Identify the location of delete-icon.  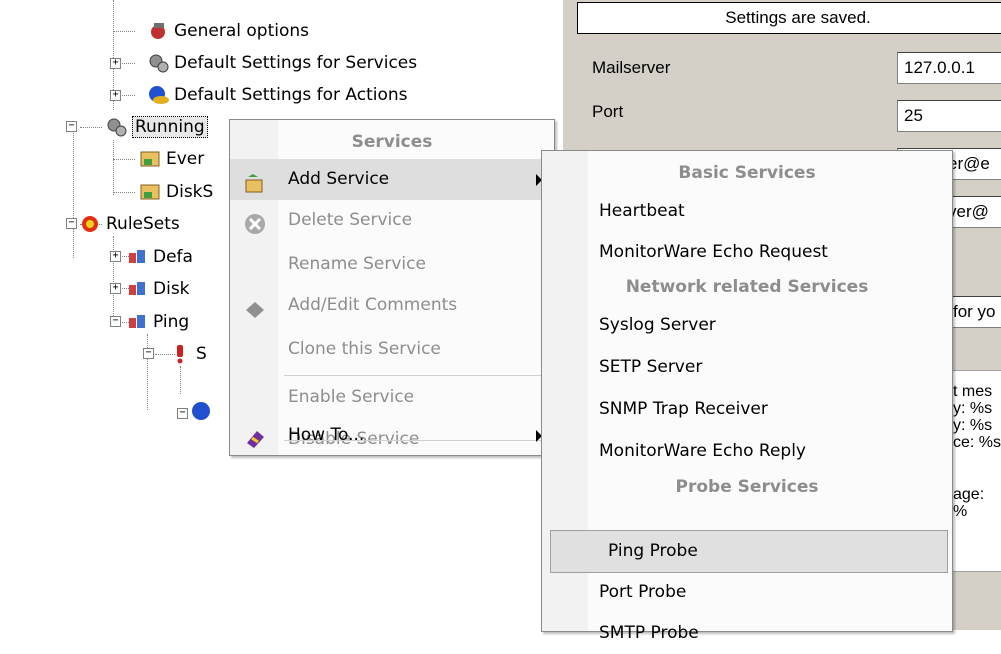
(255, 222).